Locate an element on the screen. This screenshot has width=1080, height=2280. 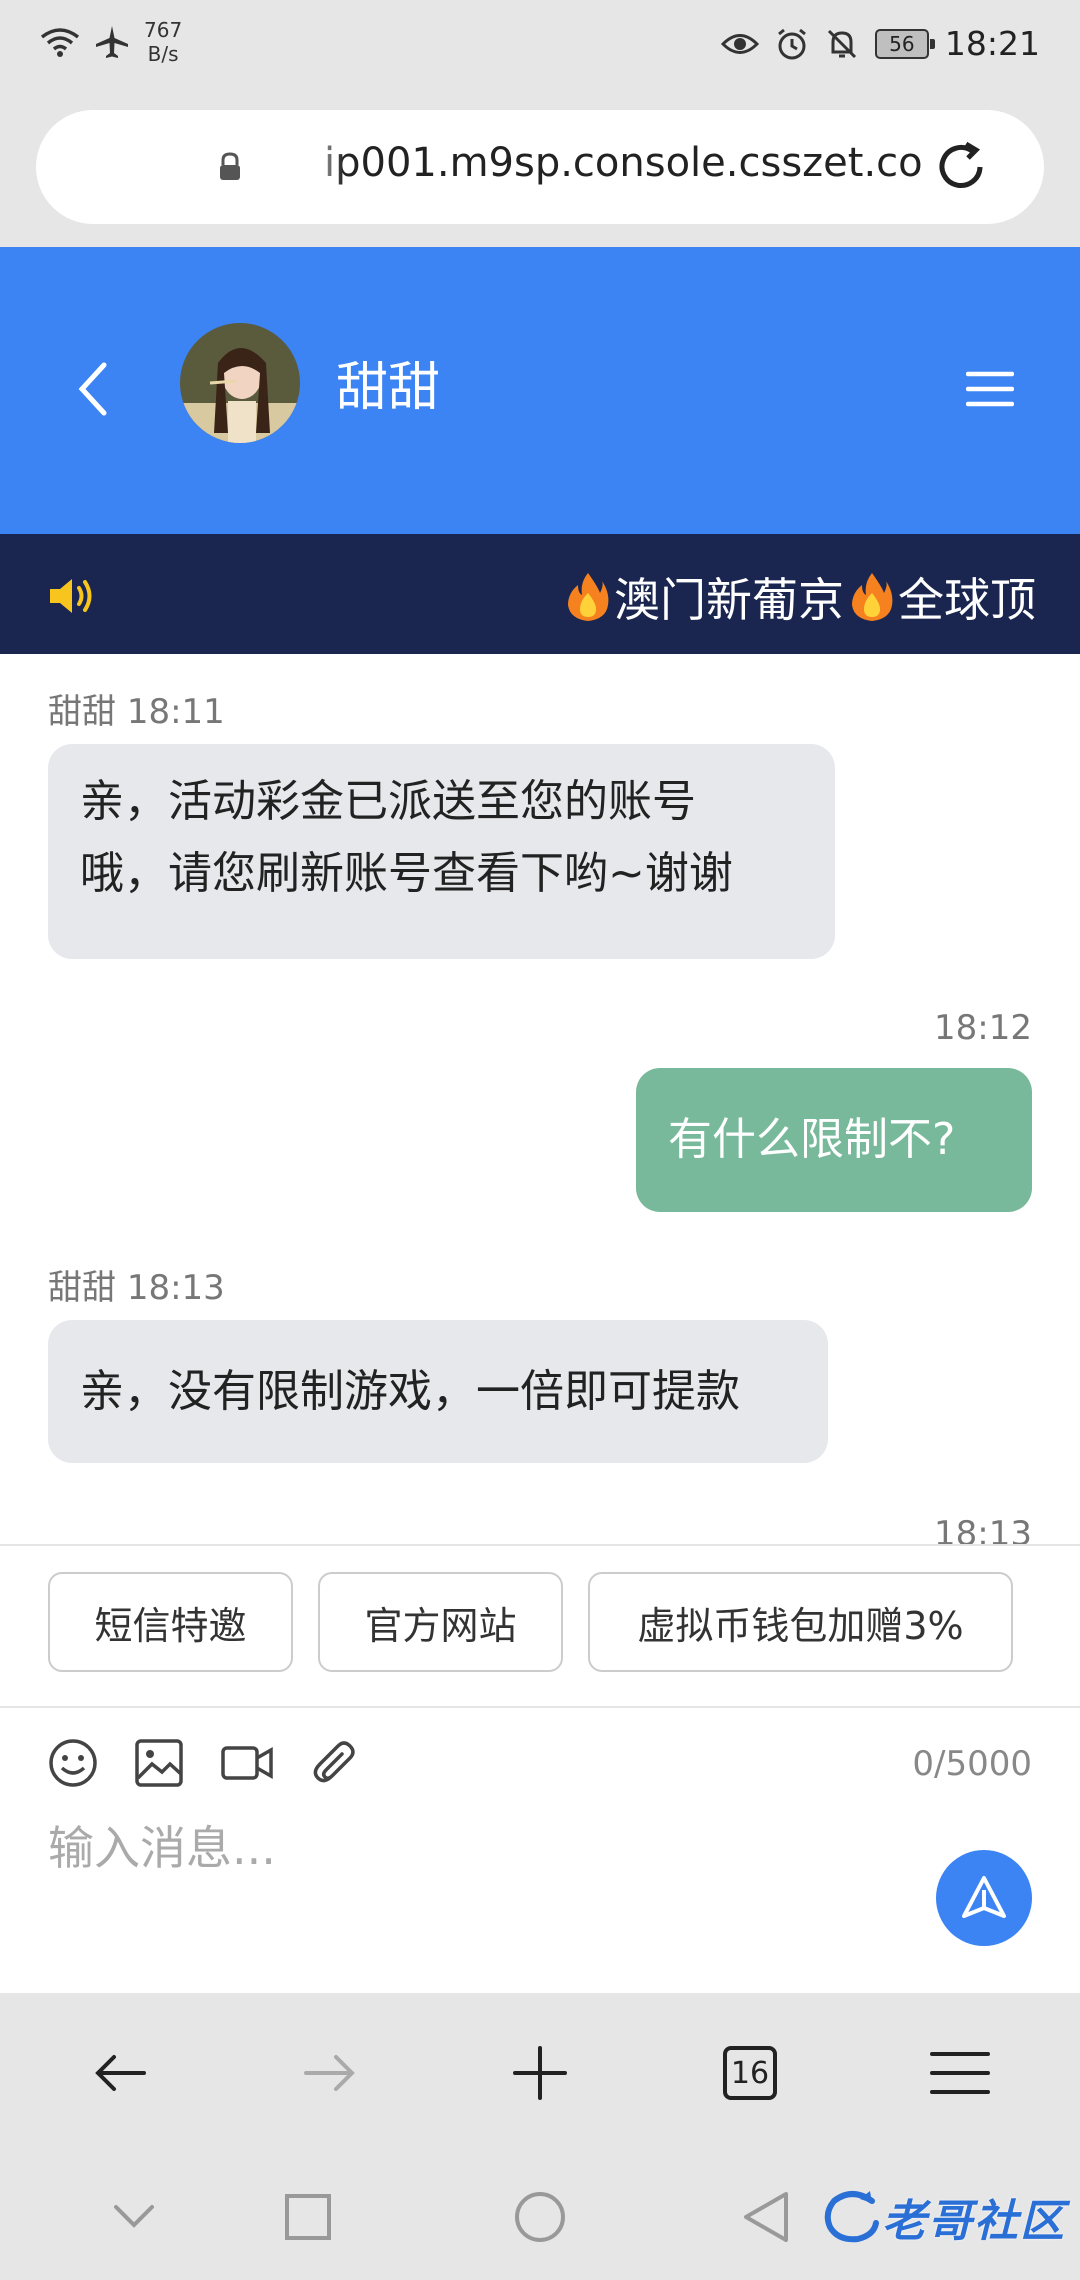
incoming-message-bubble: 亲，没有限制游戏，一倍即可提款 is located at coordinates (438, 1391).